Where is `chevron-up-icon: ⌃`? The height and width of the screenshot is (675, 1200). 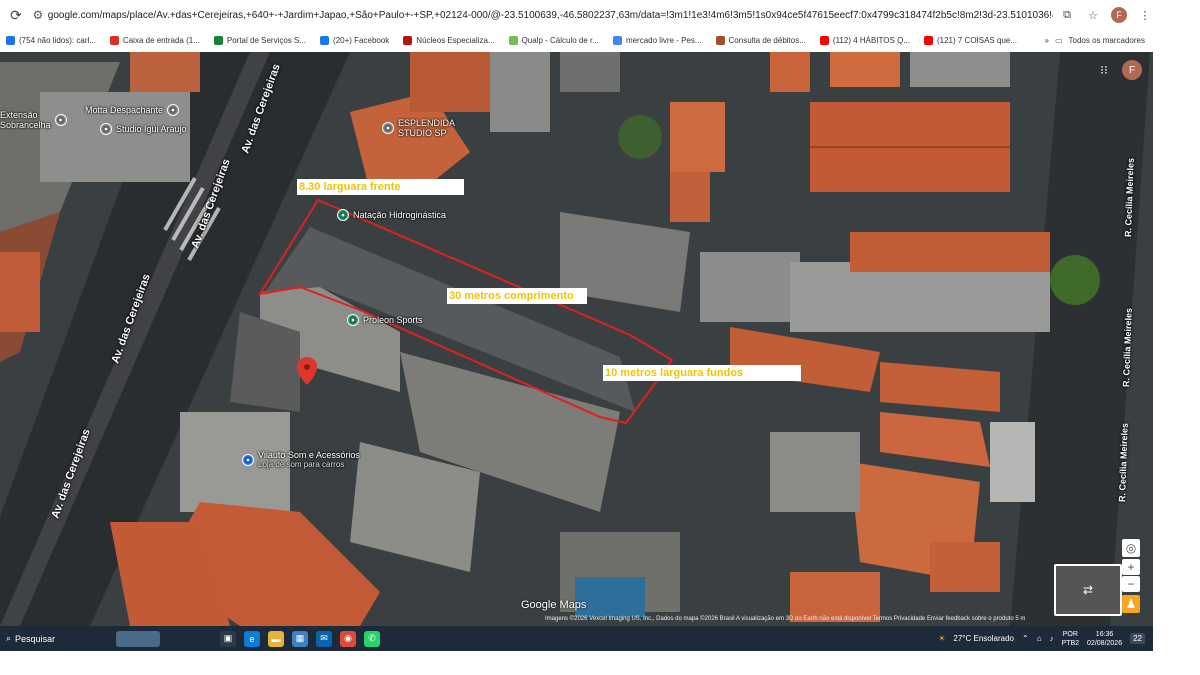
chevron-up-icon: ⌃ is located at coordinates (1025, 638).